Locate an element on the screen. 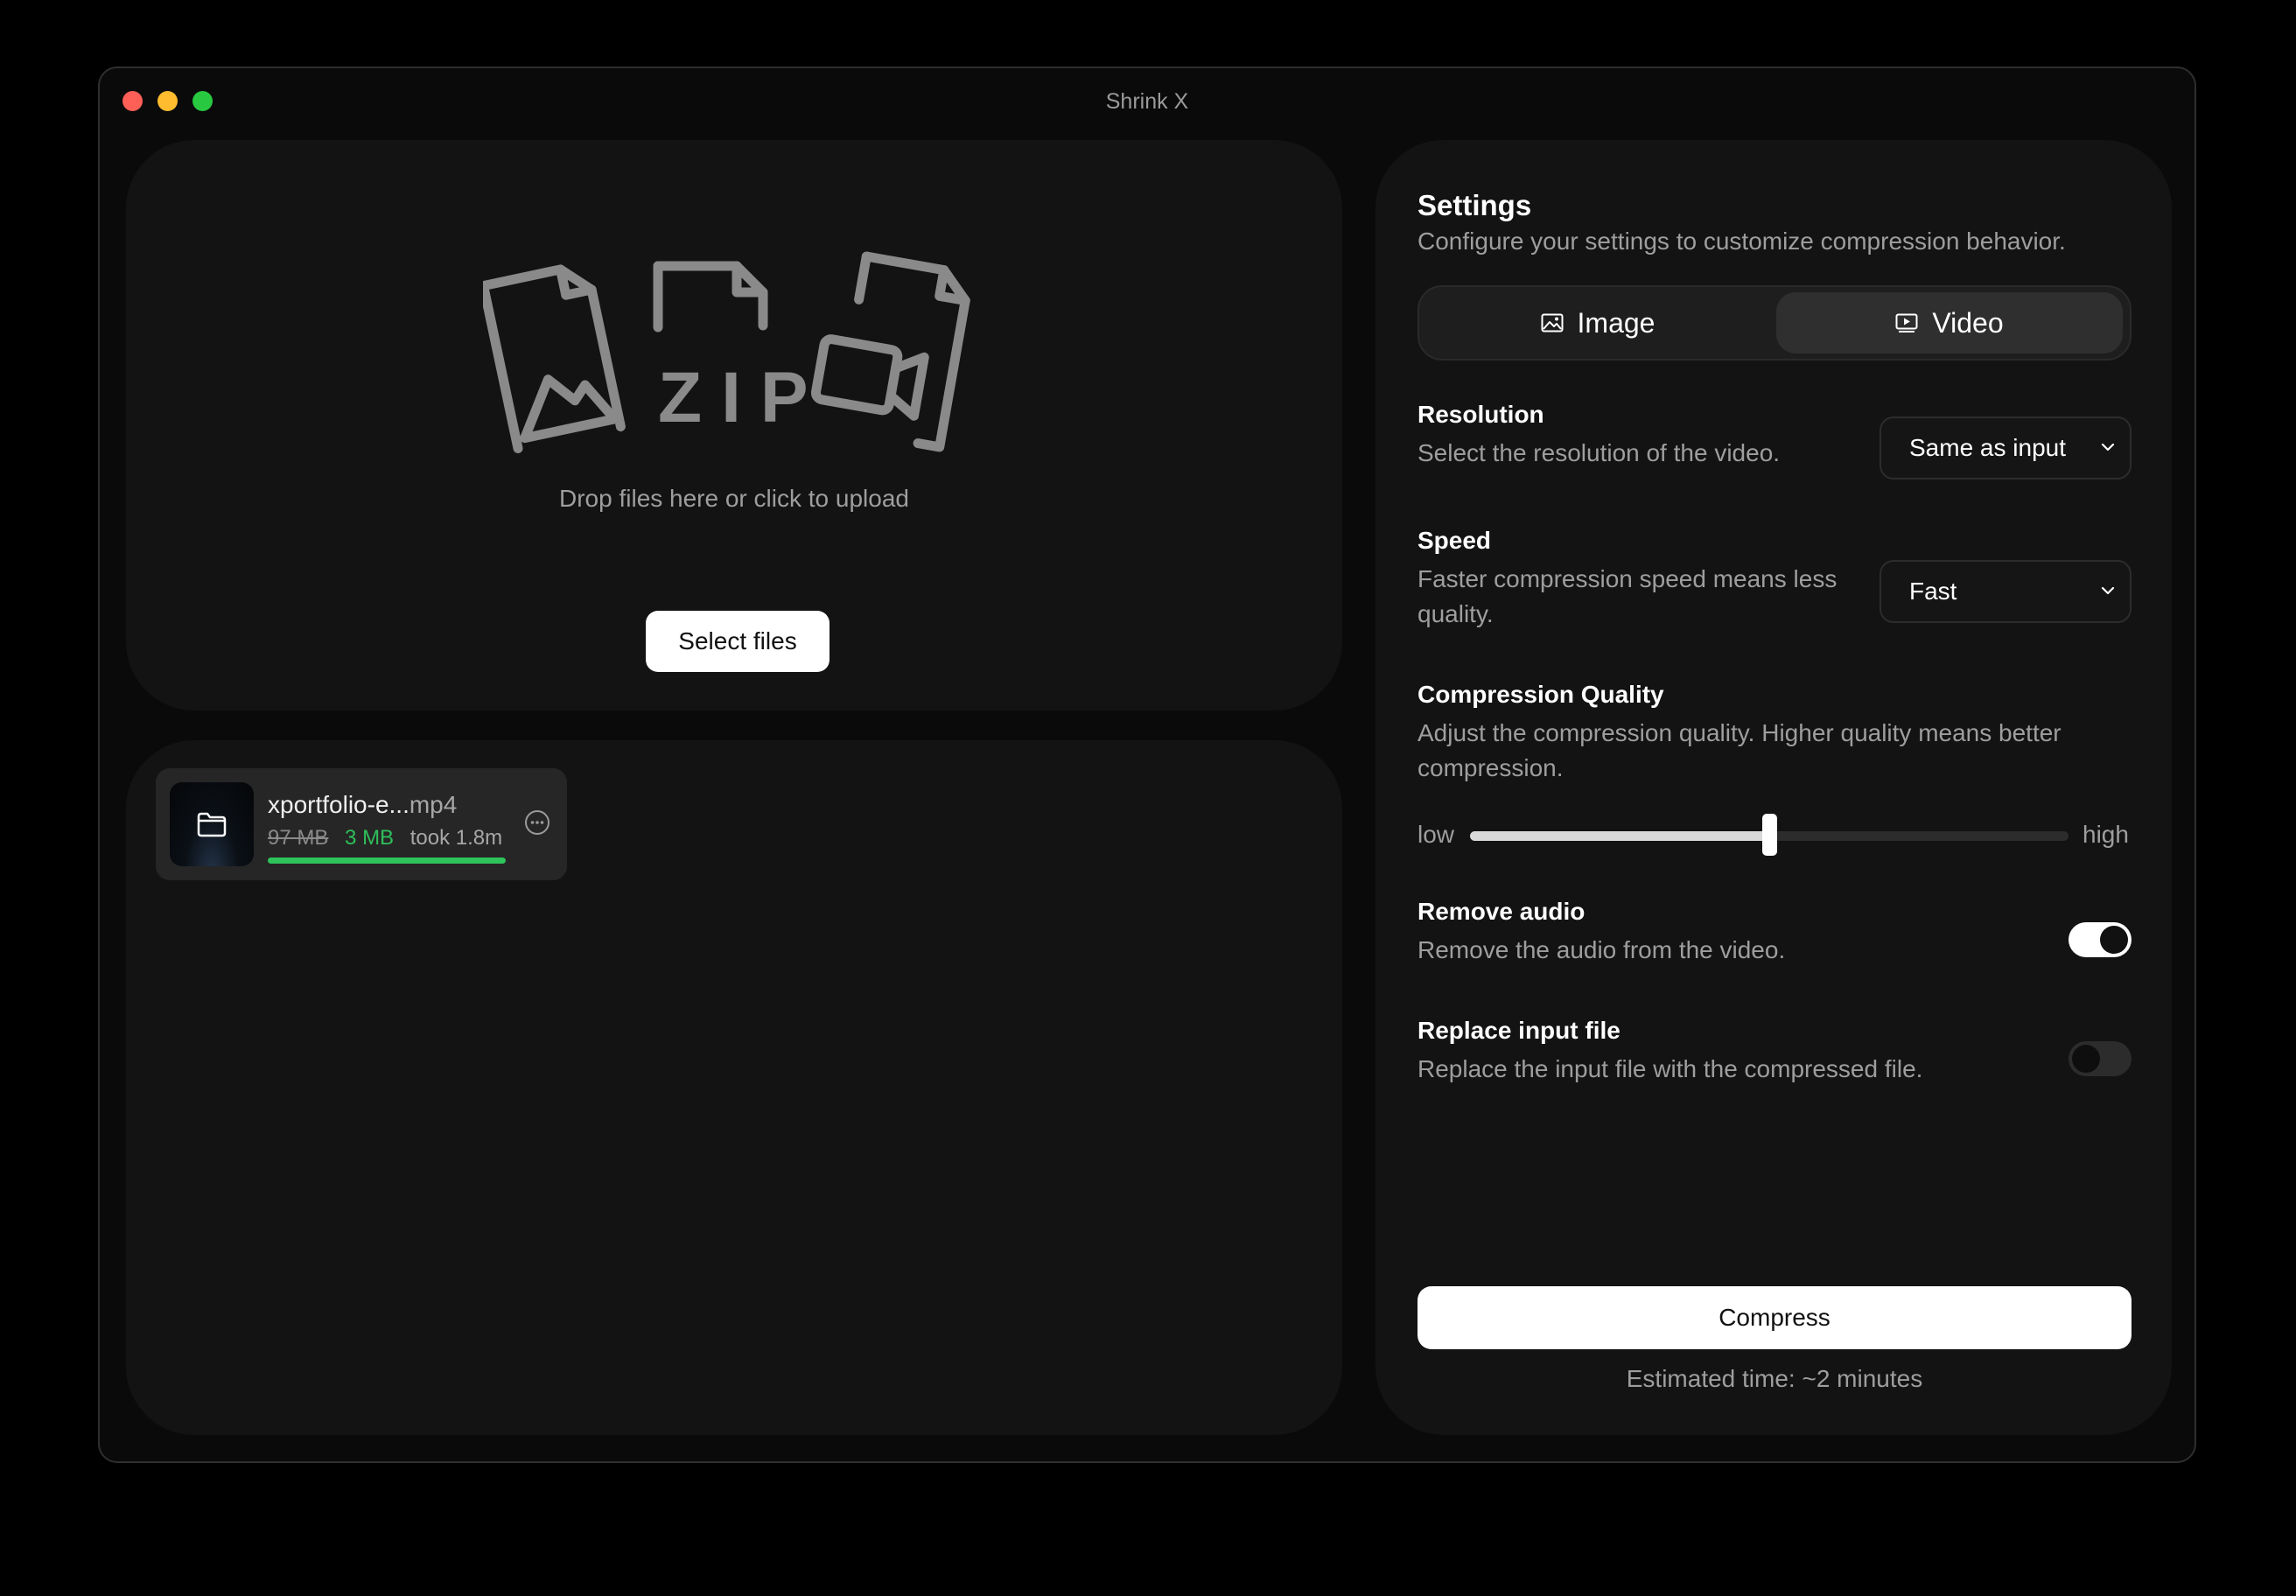 The height and width of the screenshot is (1596, 2296). progress-bar is located at coordinates (387, 861).